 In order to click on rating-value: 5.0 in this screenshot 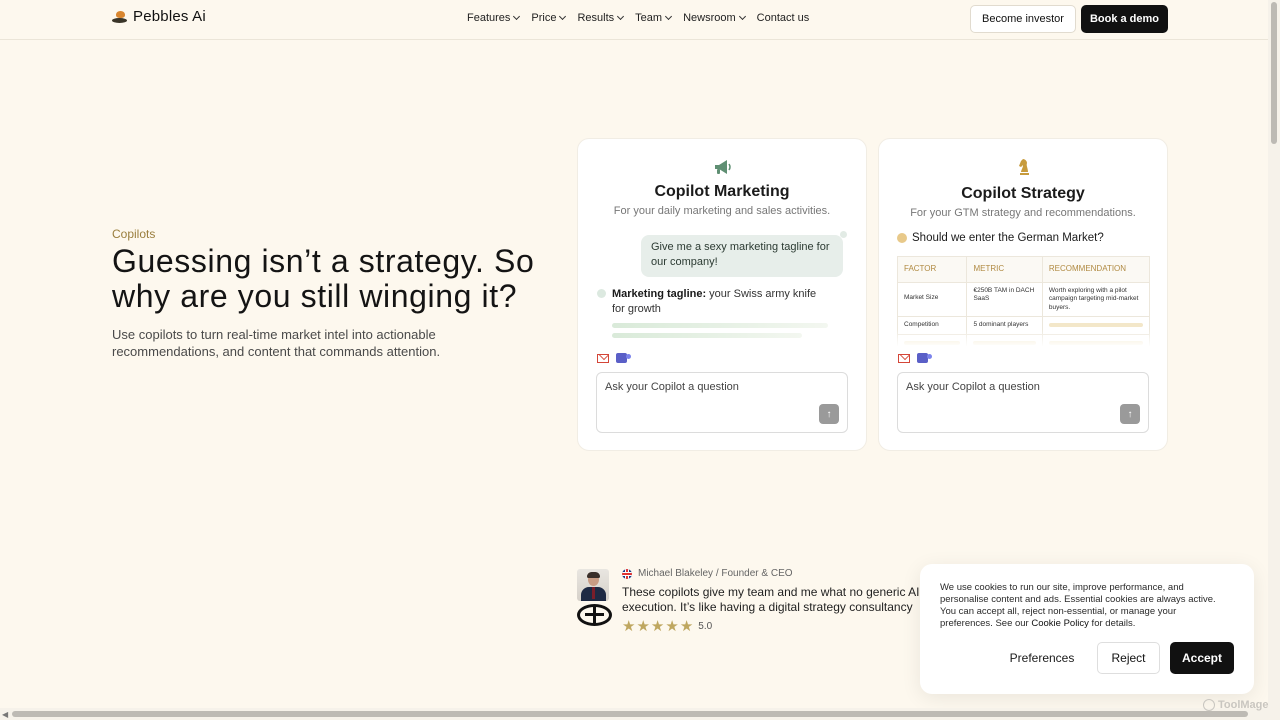, I will do `click(705, 626)`.